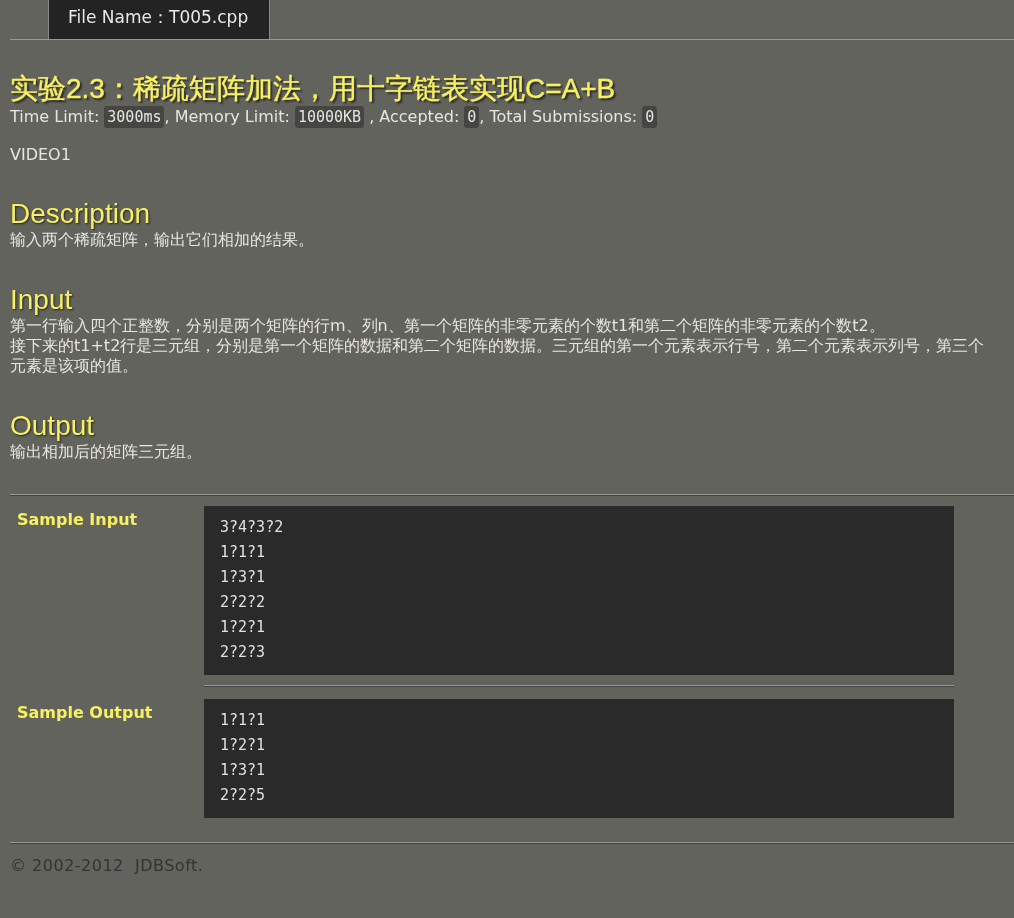 This screenshot has width=1014, height=918. What do you see at coordinates (159, 19) in the screenshot?
I see `file-name-tab: File Name：T005.cpp` at bounding box center [159, 19].